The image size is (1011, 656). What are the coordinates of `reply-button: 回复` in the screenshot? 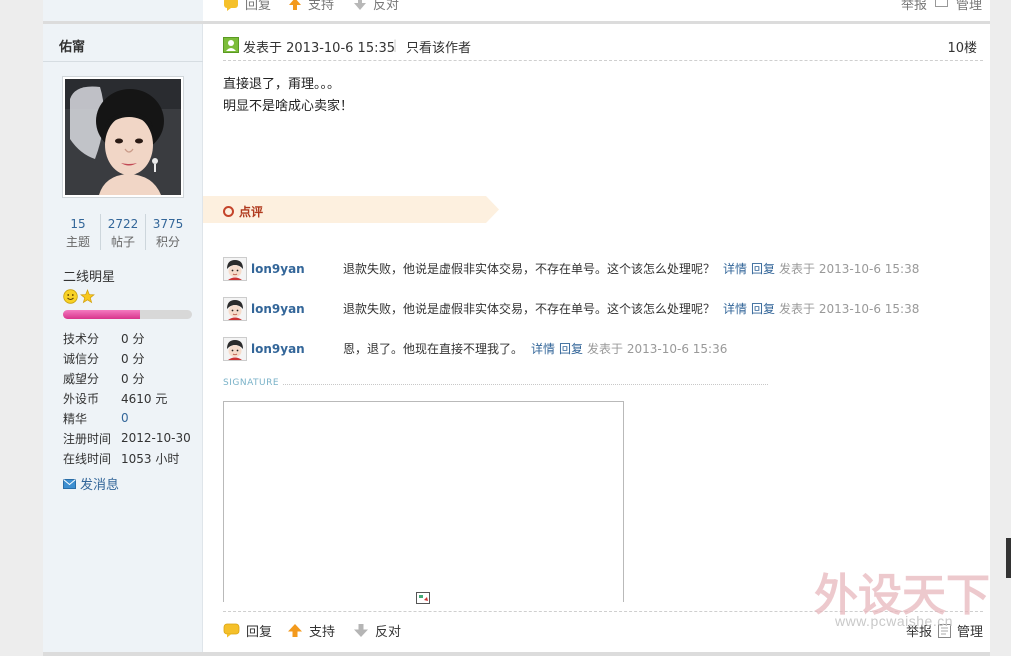 It's located at (247, 630).